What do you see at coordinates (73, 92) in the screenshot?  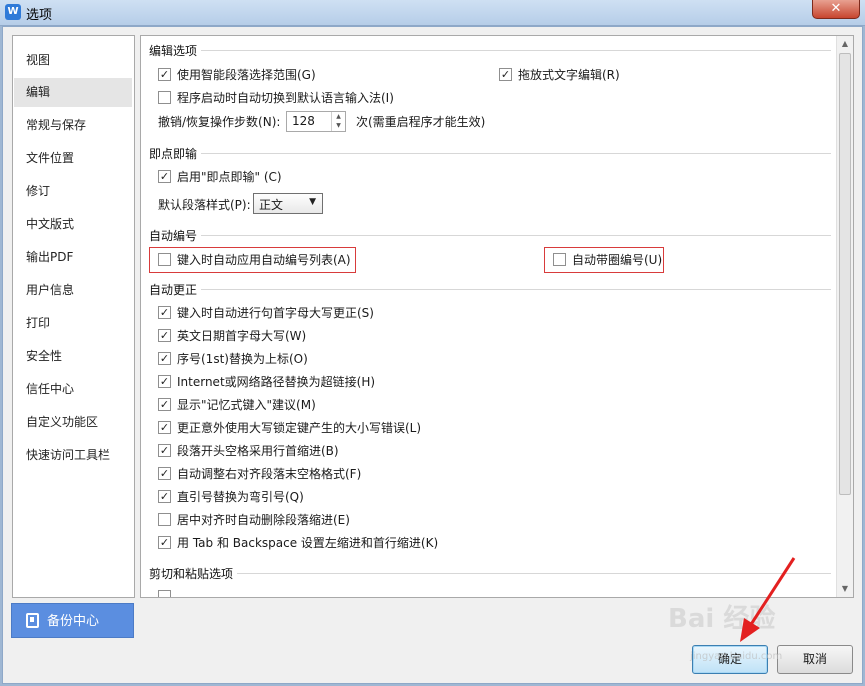 I see `sidebar-item-edit: 编辑` at bounding box center [73, 92].